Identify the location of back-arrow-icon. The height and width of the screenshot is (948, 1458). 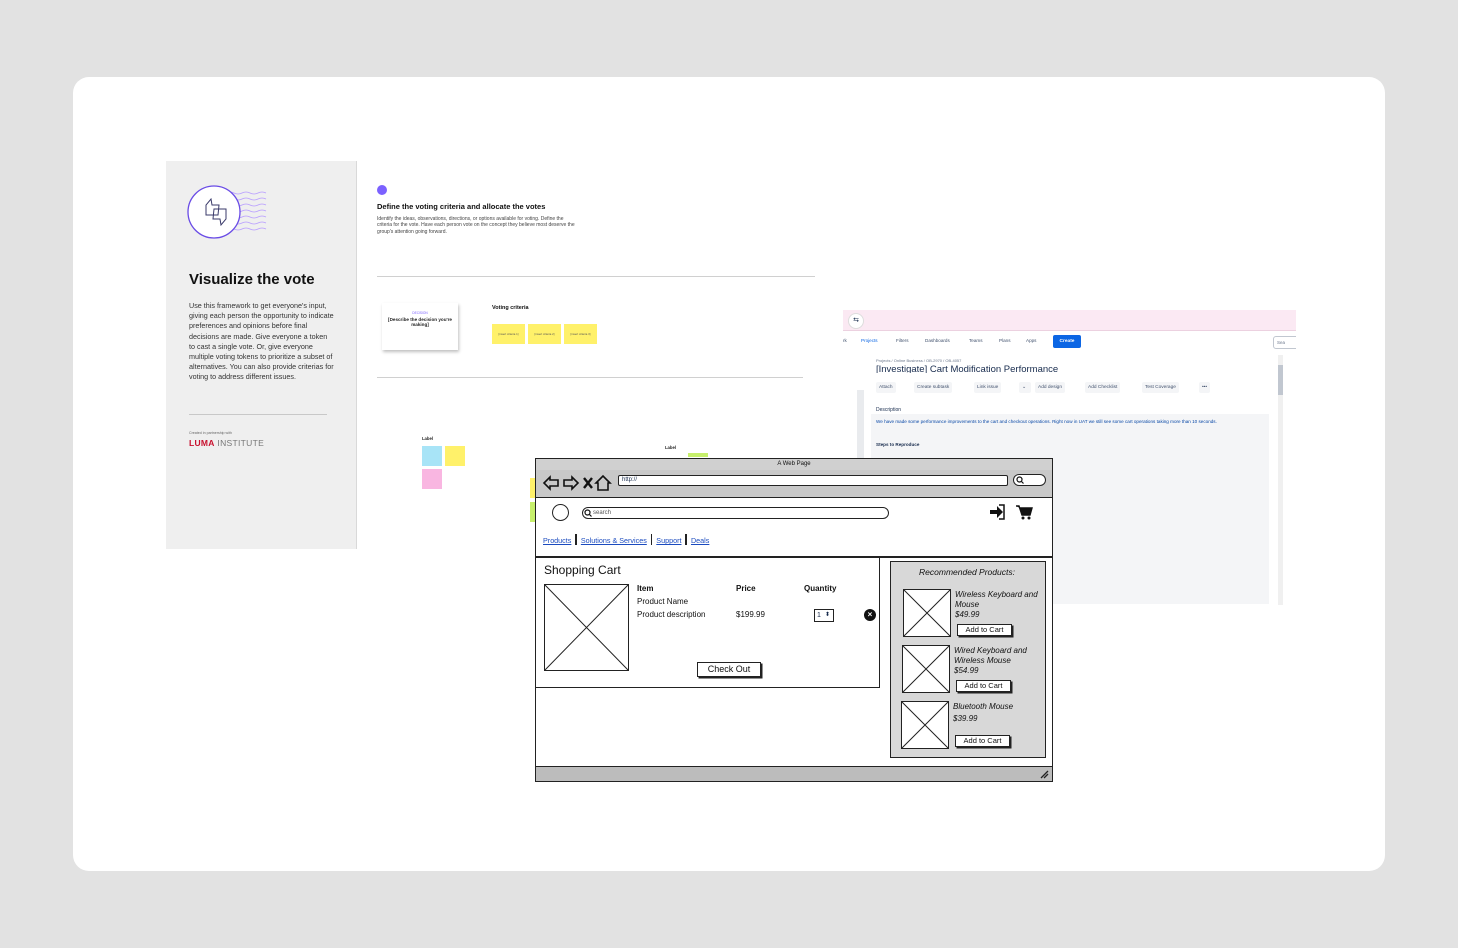
(550, 483).